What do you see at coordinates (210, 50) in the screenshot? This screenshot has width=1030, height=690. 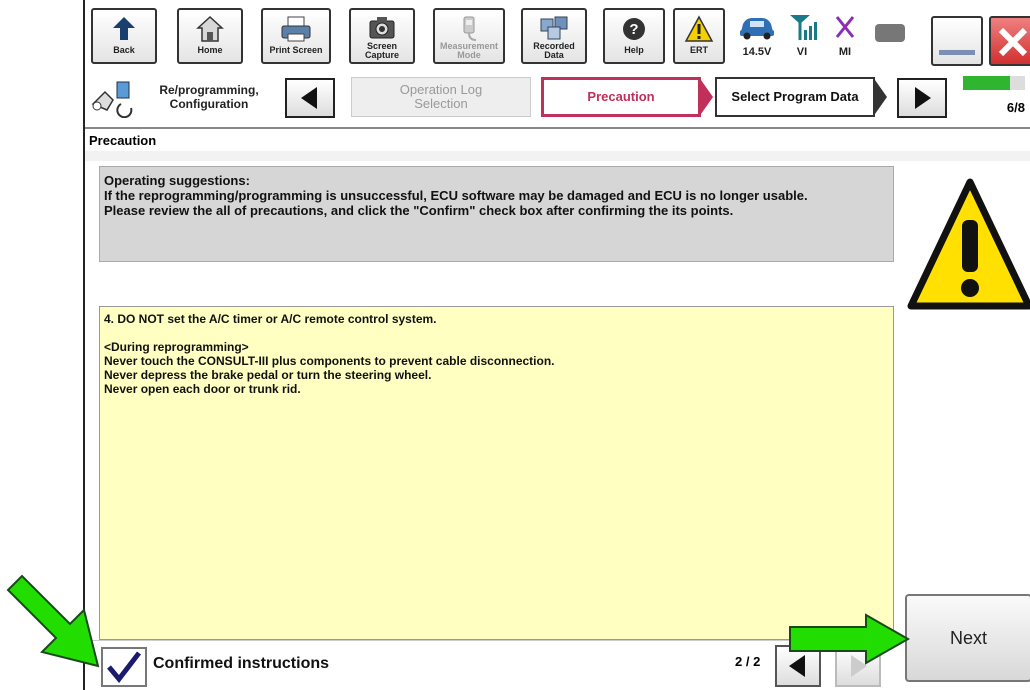 I see `home-label: Home` at bounding box center [210, 50].